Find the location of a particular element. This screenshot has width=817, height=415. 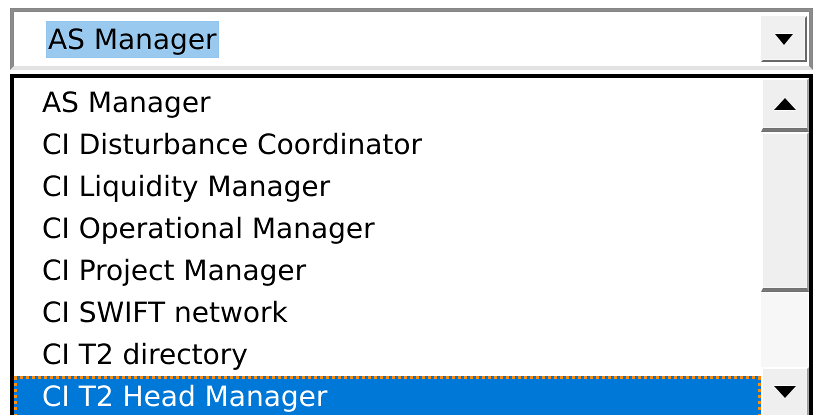

list-option: CI Project Manager is located at coordinates (387, 271).